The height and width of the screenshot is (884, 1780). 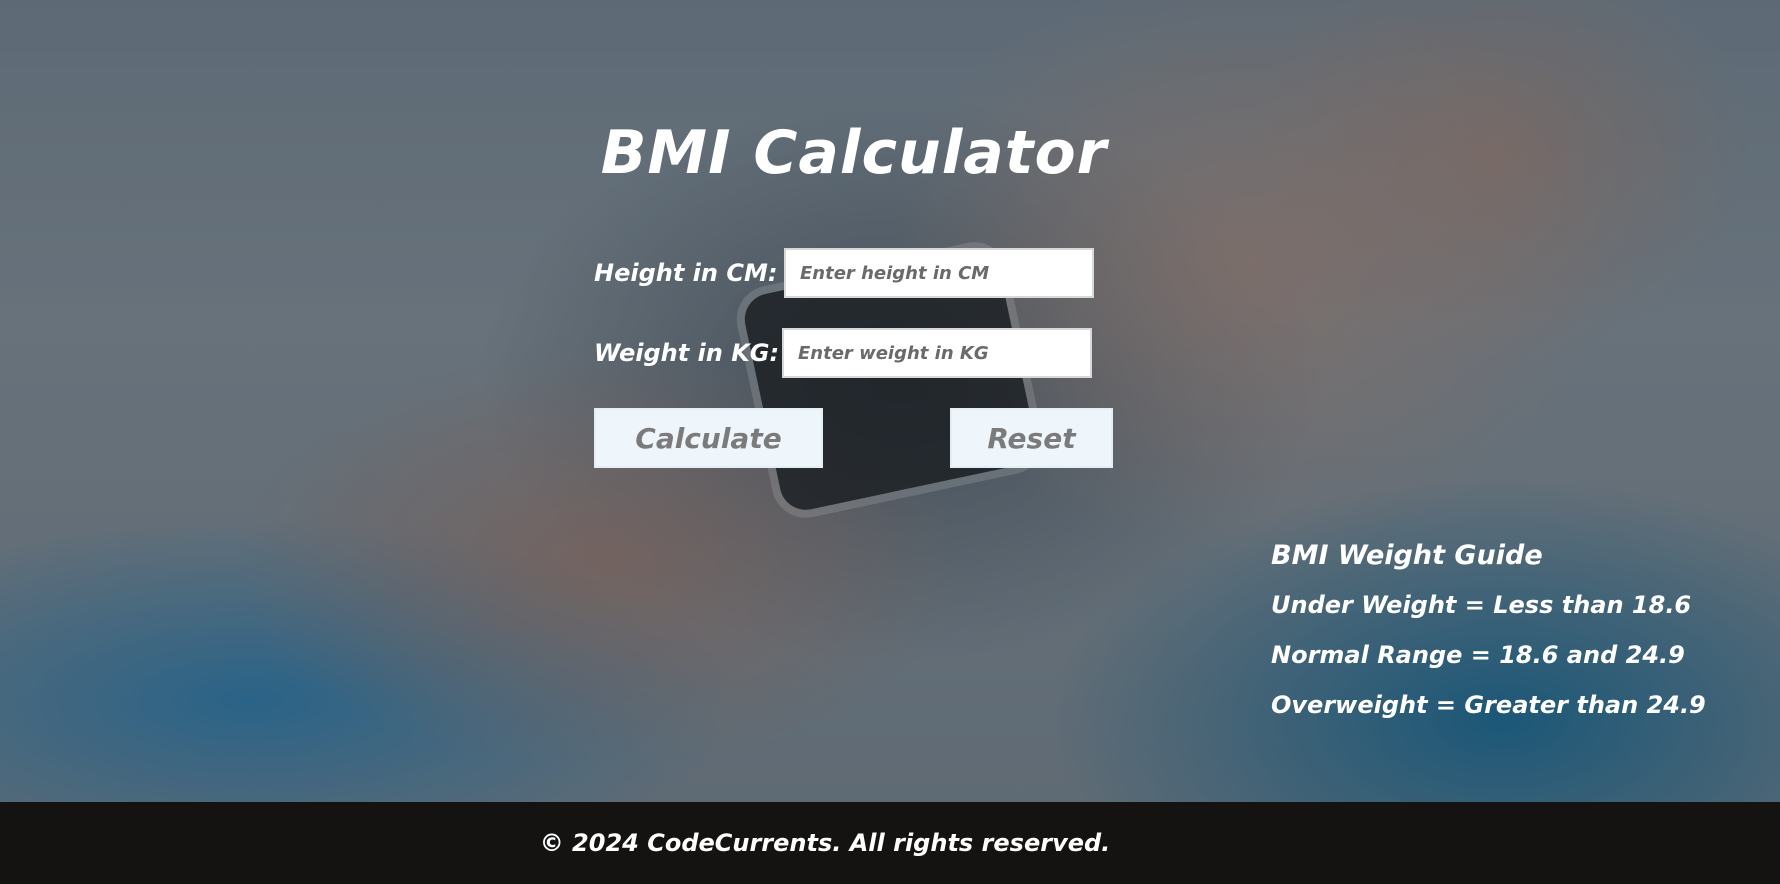 What do you see at coordinates (1488, 705) in the screenshot?
I see `guide-item-overweight: Overweight = Greater than 24.9` at bounding box center [1488, 705].